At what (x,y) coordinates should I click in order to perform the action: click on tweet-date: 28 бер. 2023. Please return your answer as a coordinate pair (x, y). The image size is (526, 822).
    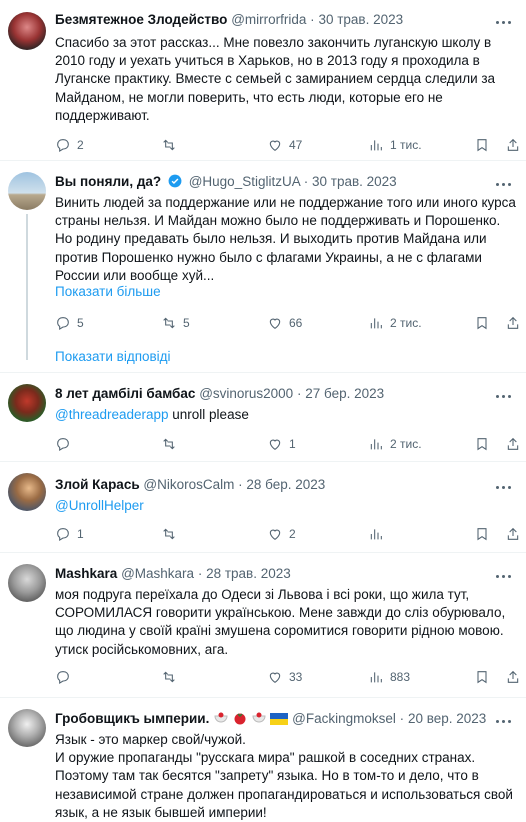
    Looking at the image, I should click on (285, 484).